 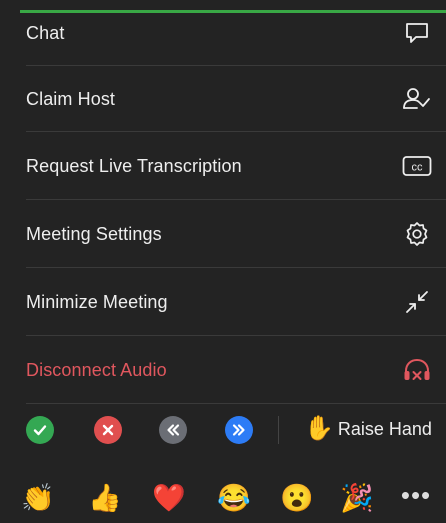 I want to click on yes-icon, so click(x=40, y=430).